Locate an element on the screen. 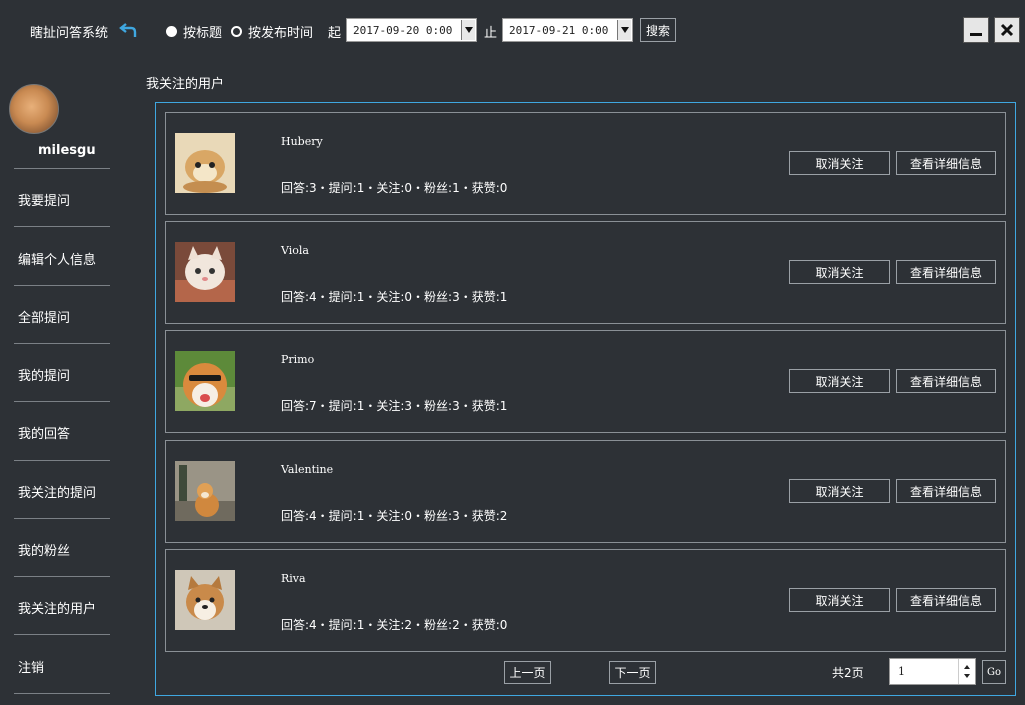 The height and width of the screenshot is (705, 1025). prev-page-button: 上一页 is located at coordinates (527, 672).